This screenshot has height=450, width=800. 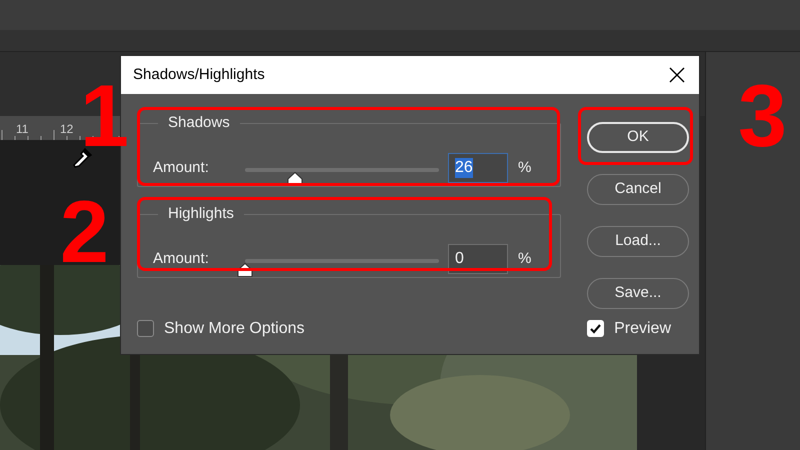 I want to click on step-number: 3, so click(x=762, y=116).